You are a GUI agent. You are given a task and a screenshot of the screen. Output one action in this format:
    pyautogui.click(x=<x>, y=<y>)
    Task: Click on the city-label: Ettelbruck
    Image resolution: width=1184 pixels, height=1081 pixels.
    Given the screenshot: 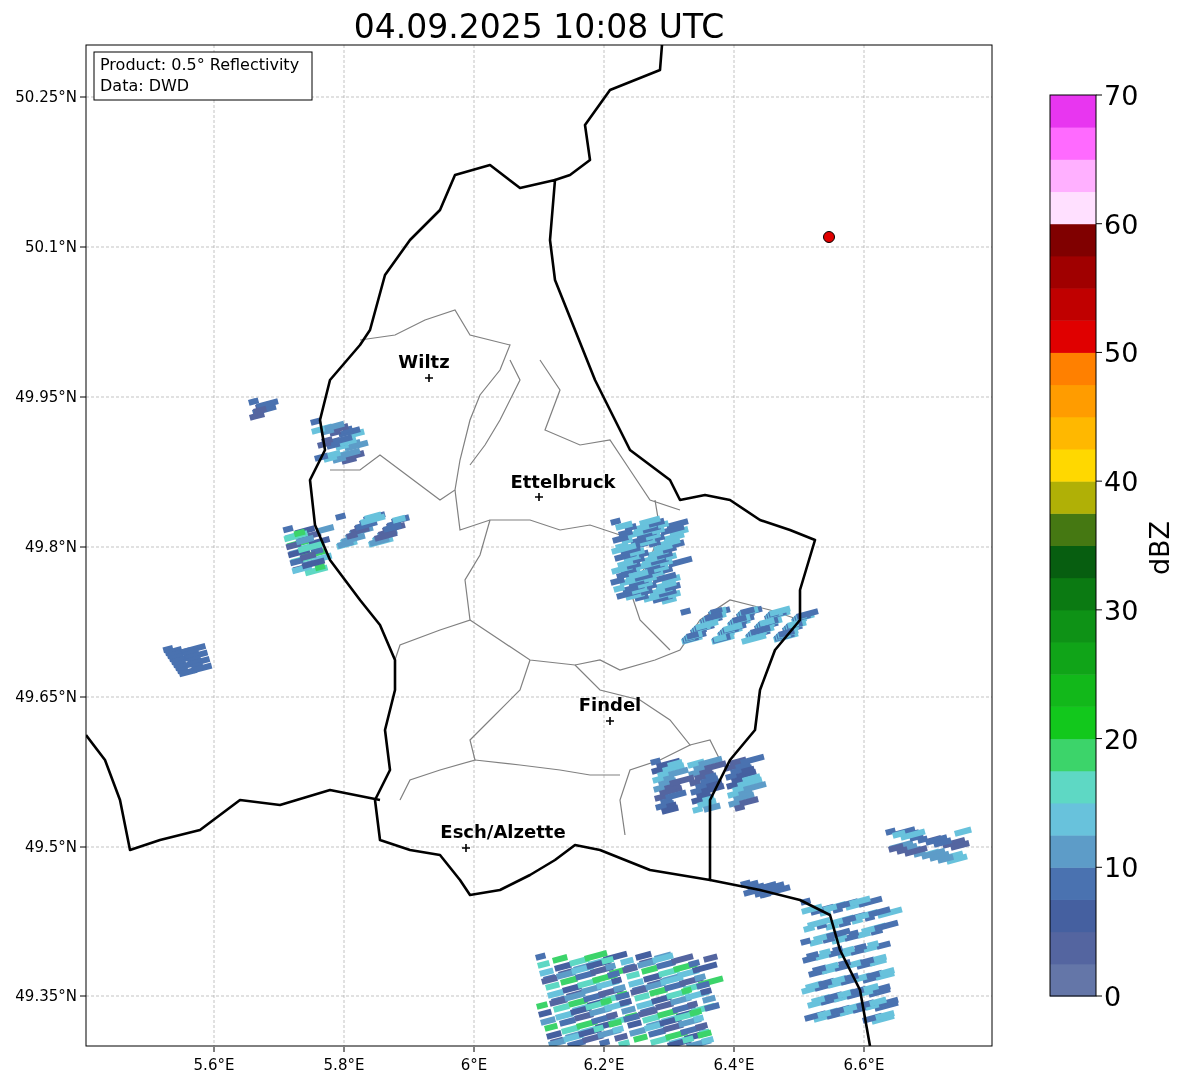 What is the action you would take?
    pyautogui.click(x=563, y=481)
    